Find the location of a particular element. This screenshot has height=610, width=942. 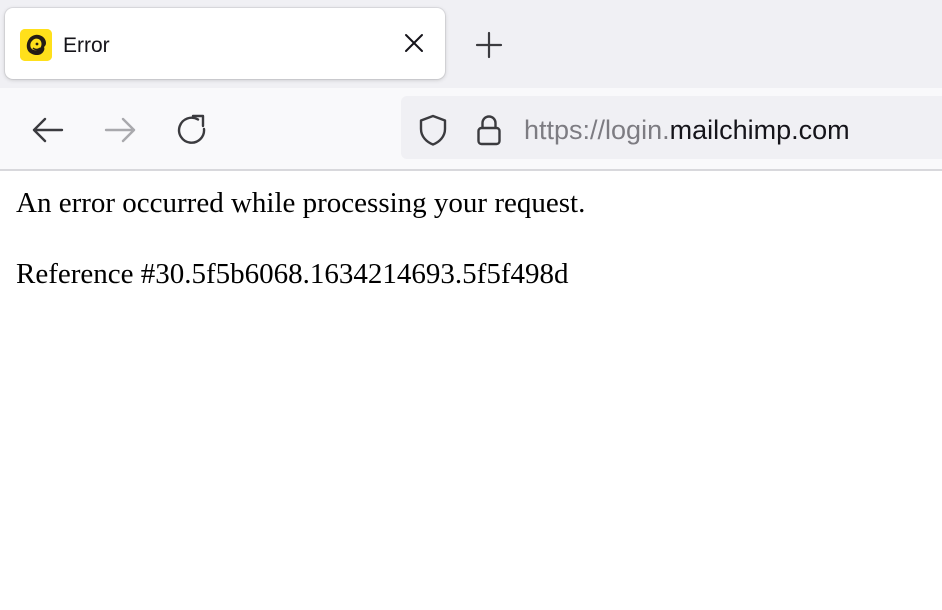

new-tab-plus-icon is located at coordinates (489, 45).